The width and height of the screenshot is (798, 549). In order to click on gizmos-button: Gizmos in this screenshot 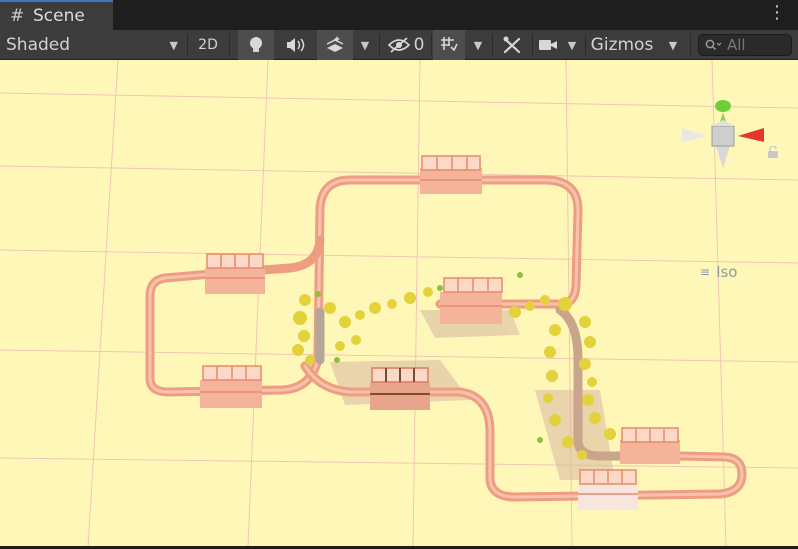, I will do `click(622, 45)`.